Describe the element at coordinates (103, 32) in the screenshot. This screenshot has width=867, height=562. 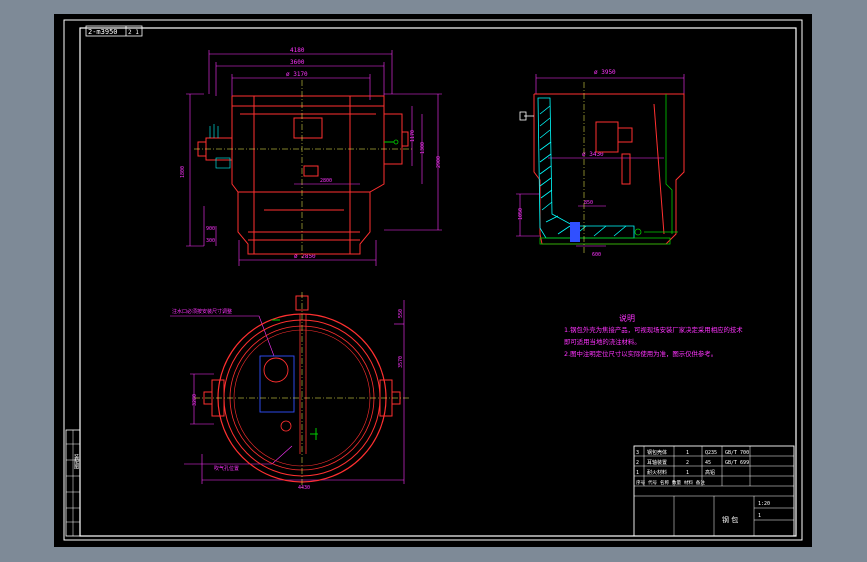
I see `code-tag: 2-m3950` at that location.